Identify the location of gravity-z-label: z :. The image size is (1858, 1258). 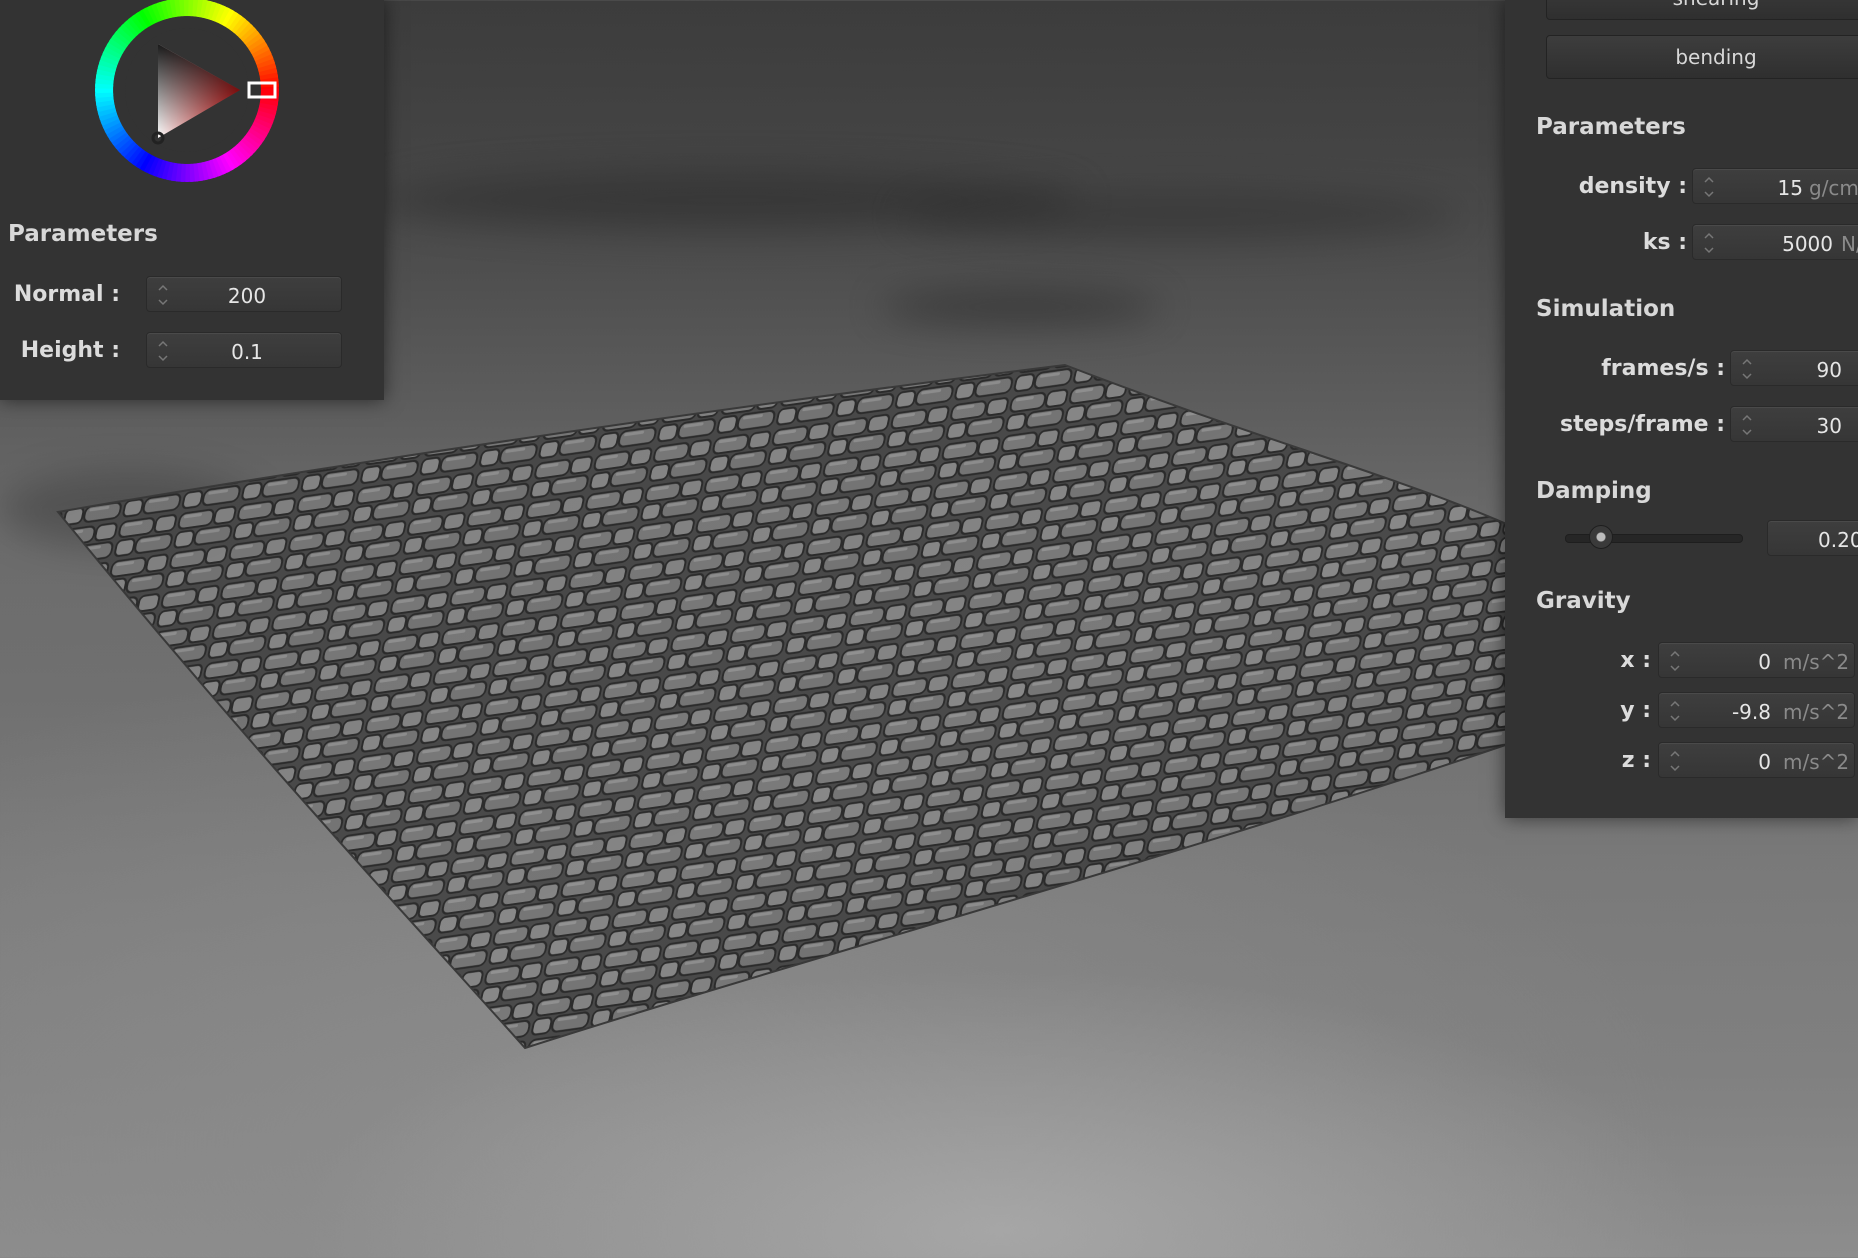
(1636, 760).